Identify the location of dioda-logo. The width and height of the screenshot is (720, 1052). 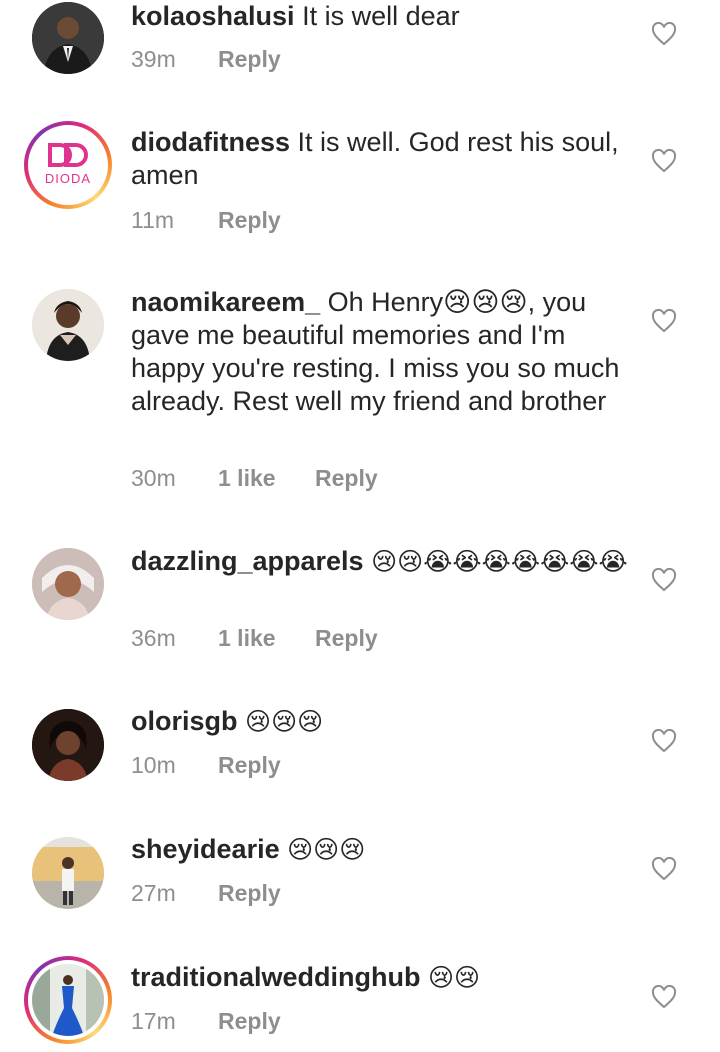
(68, 165).